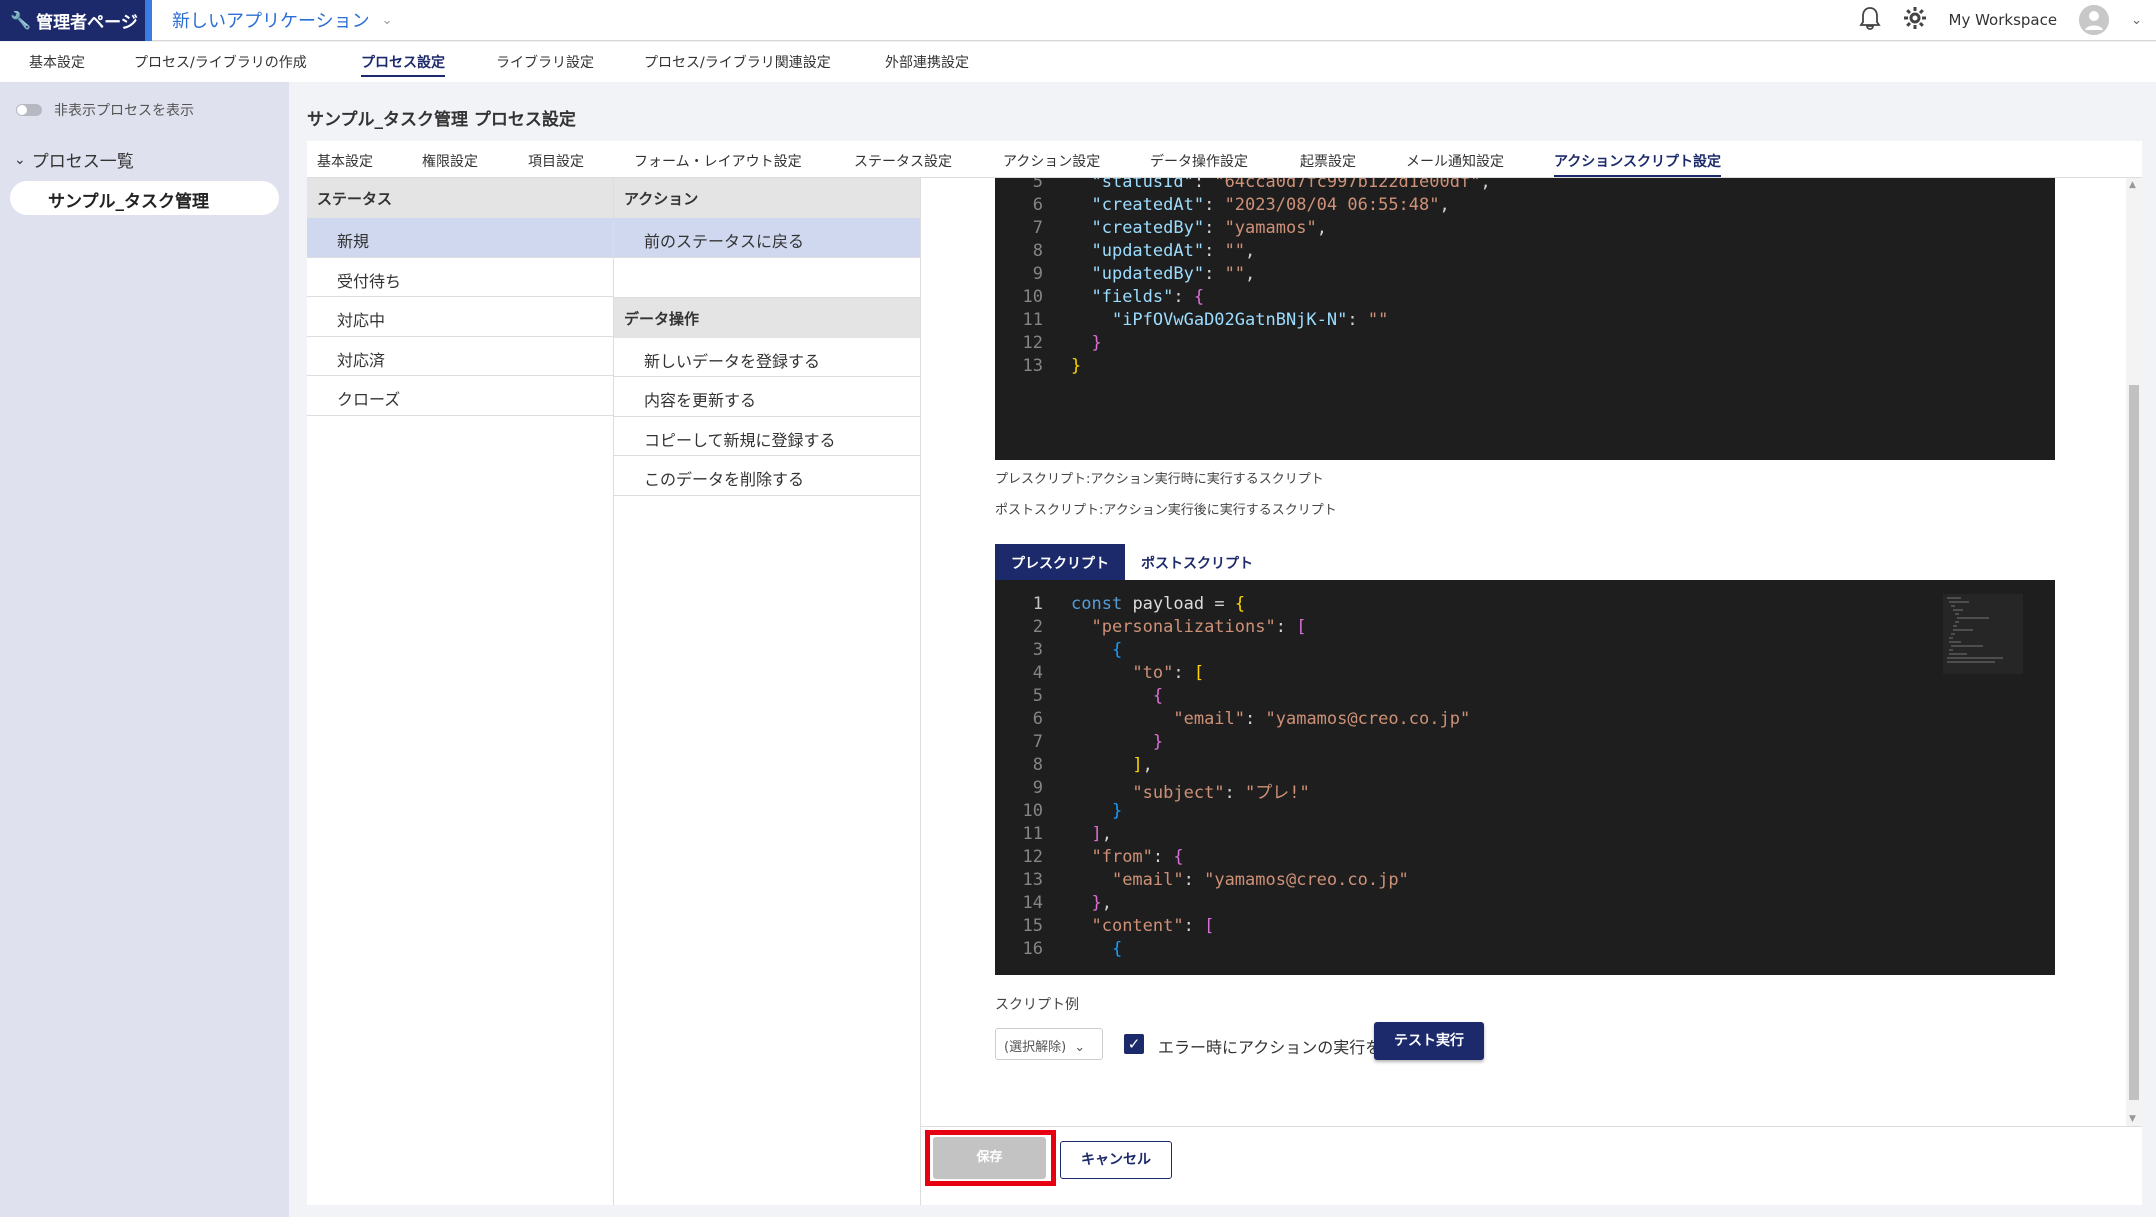 Image resolution: width=2156 pixels, height=1217 pixels. Describe the element at coordinates (1116, 1160) in the screenshot. I see `cancel-button: キャンセル` at that location.